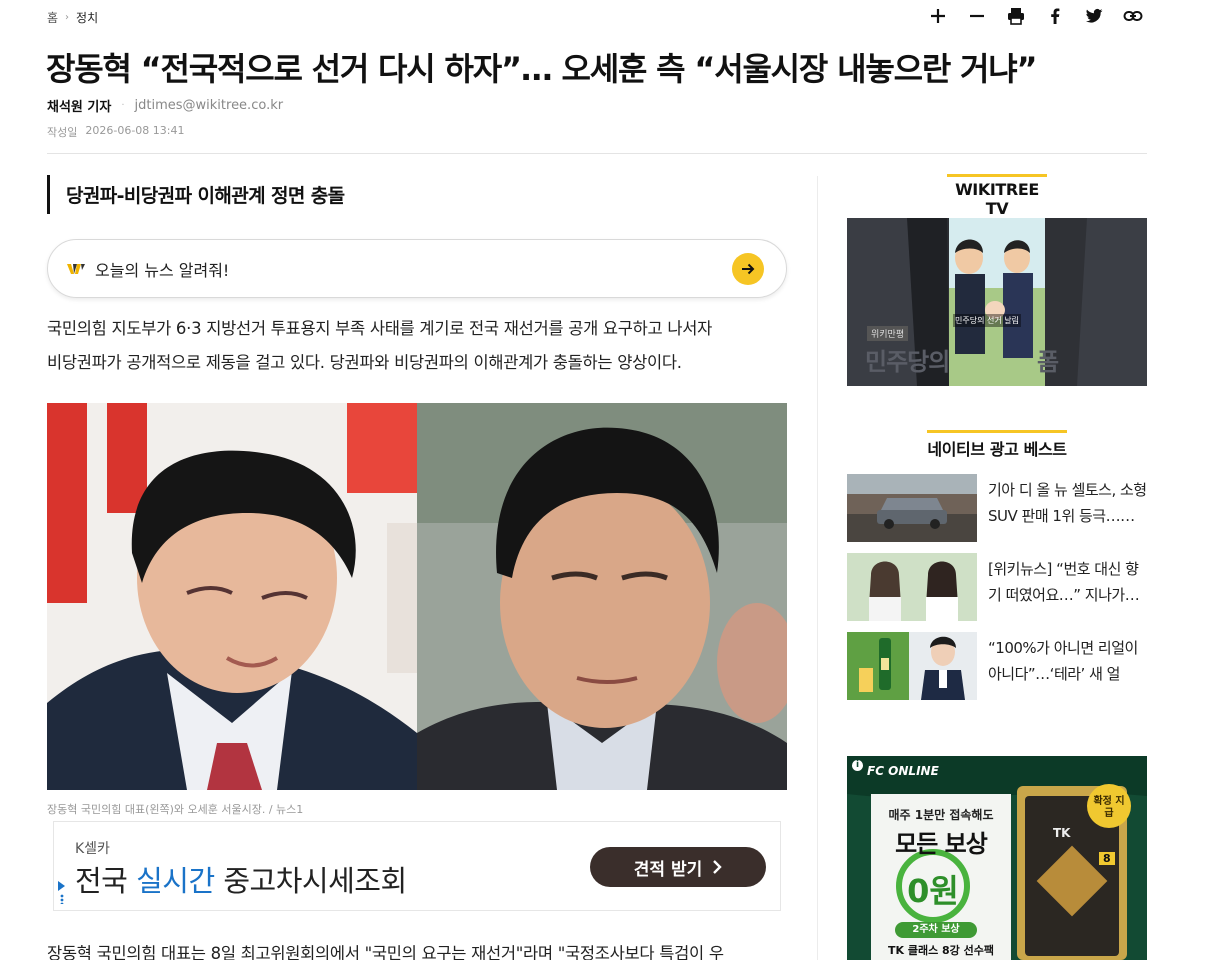 Image resolution: width=1225 pixels, height=960 pixels. I want to click on game-card-name: TK, so click(1062, 833).